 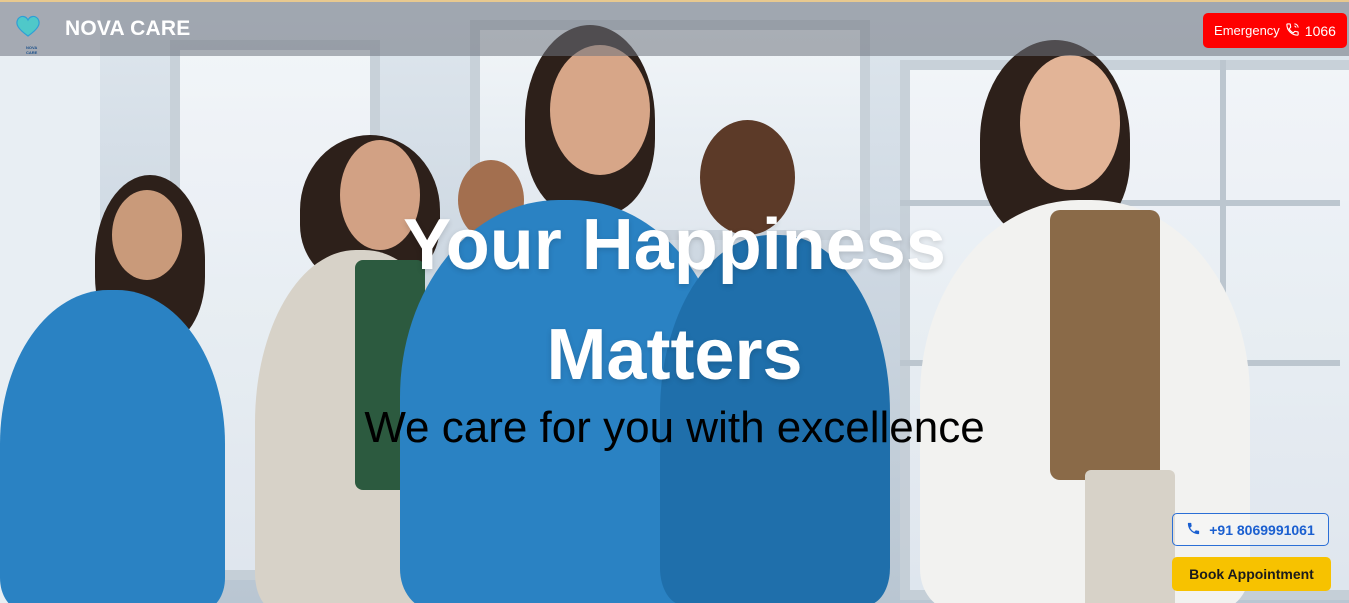 I want to click on phone-number: +91 8069991061, so click(x=1262, y=529).